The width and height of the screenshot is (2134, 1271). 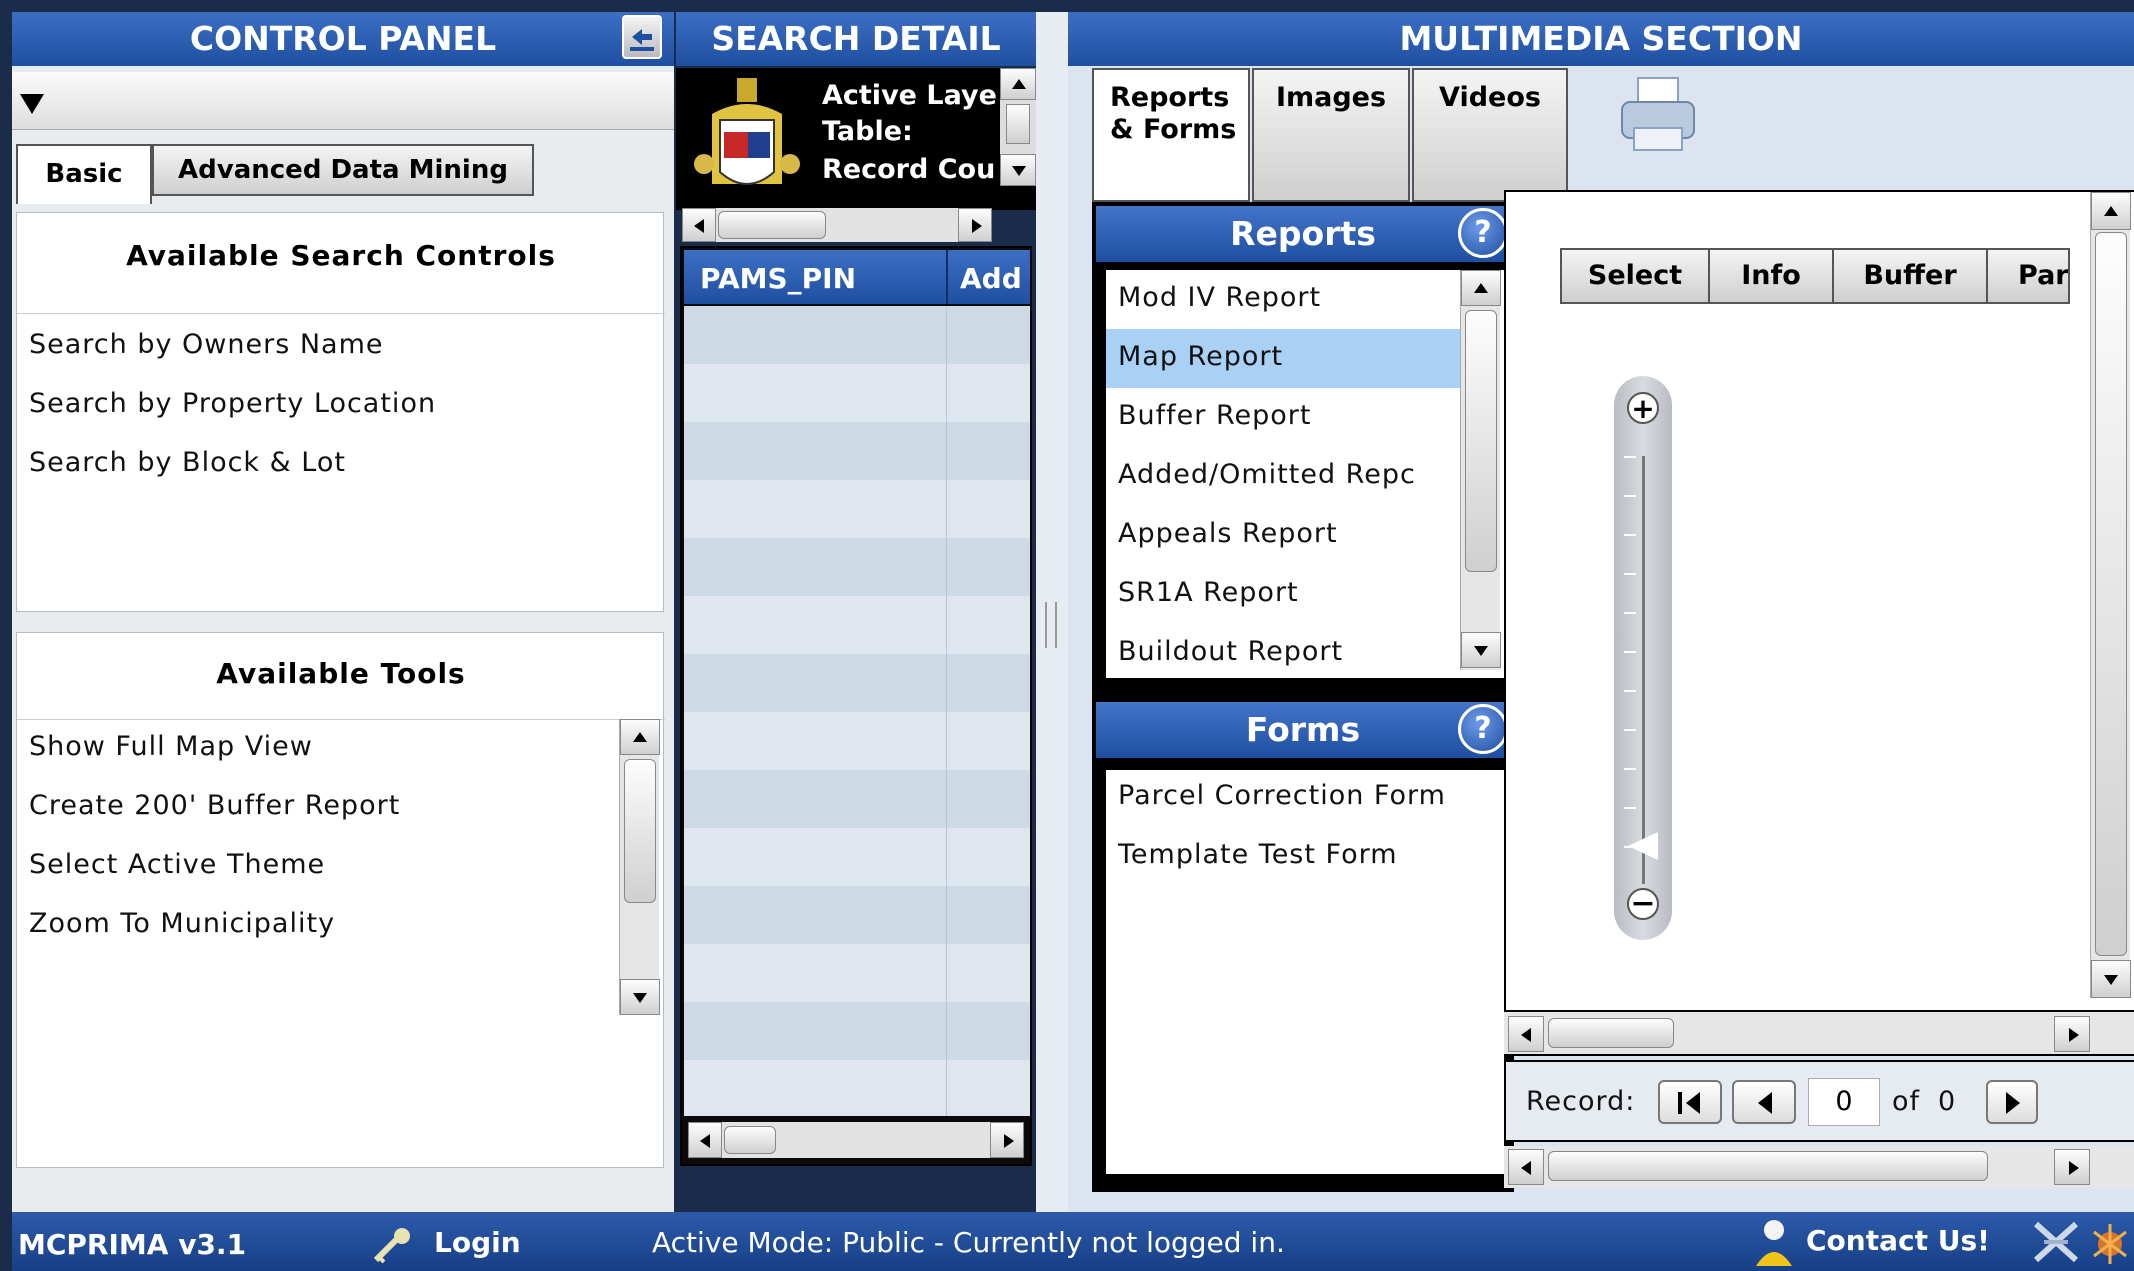 What do you see at coordinates (837, 225) in the screenshot?
I see `info-hscrollbar` at bounding box center [837, 225].